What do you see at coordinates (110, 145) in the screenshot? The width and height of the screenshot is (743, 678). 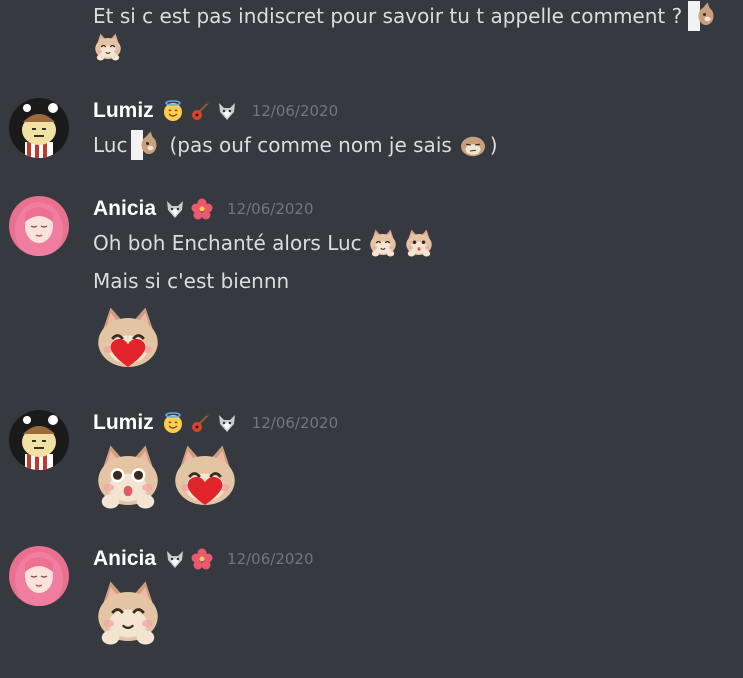 I see `message-text: Luc` at bounding box center [110, 145].